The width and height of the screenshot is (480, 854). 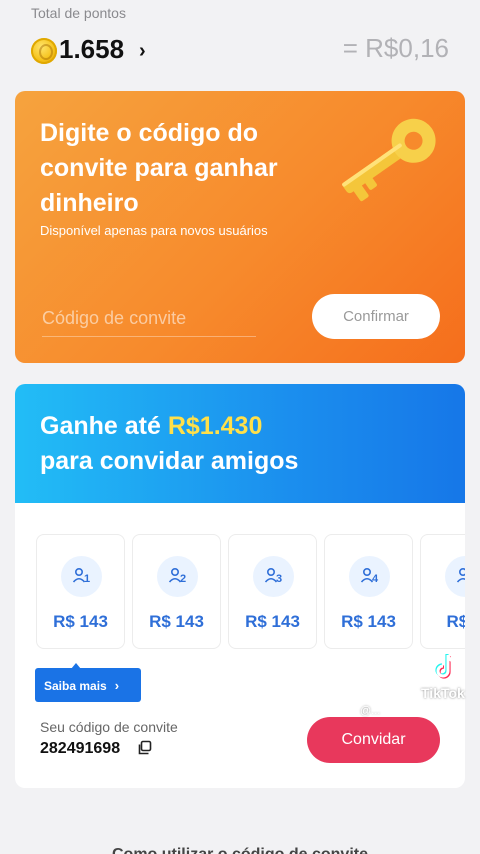 I want to click on reward-tiers-list: 1 R$ 143 2 R$ 143 3 R$ 143 4 R$ 143 R$, so click(x=250, y=591).